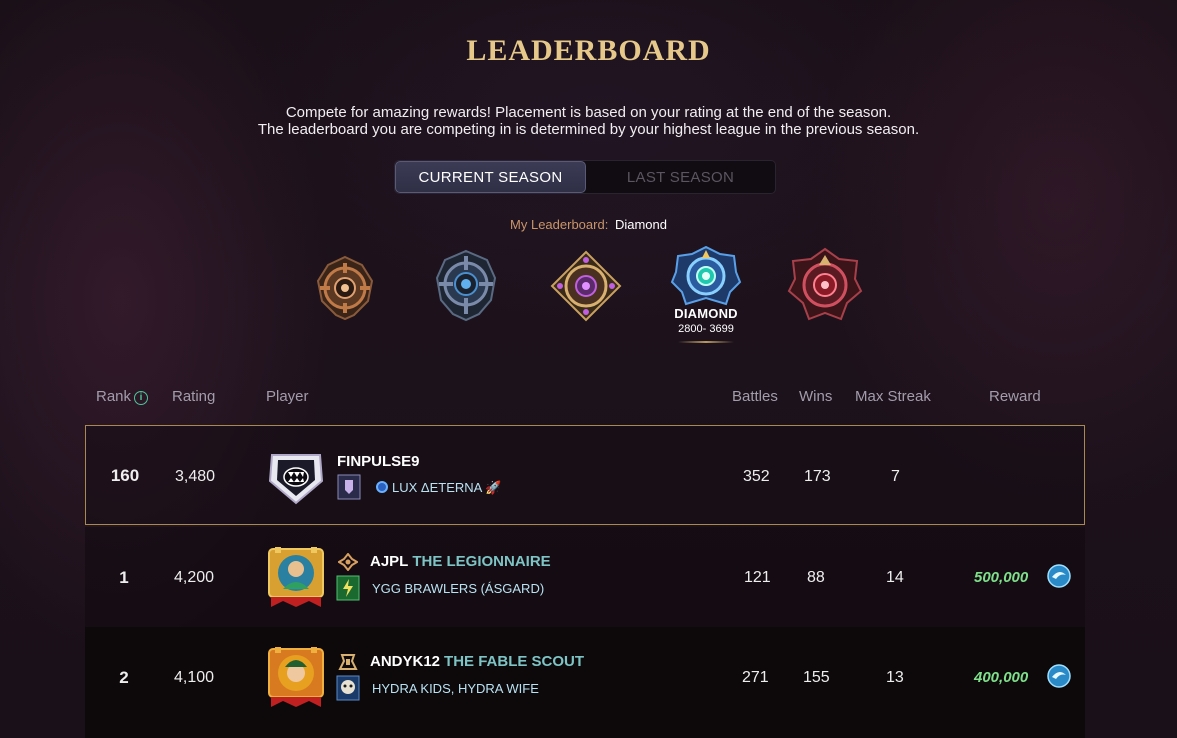  What do you see at coordinates (514, 661) in the screenshot?
I see `player-title: THE FABLE SCOUT` at bounding box center [514, 661].